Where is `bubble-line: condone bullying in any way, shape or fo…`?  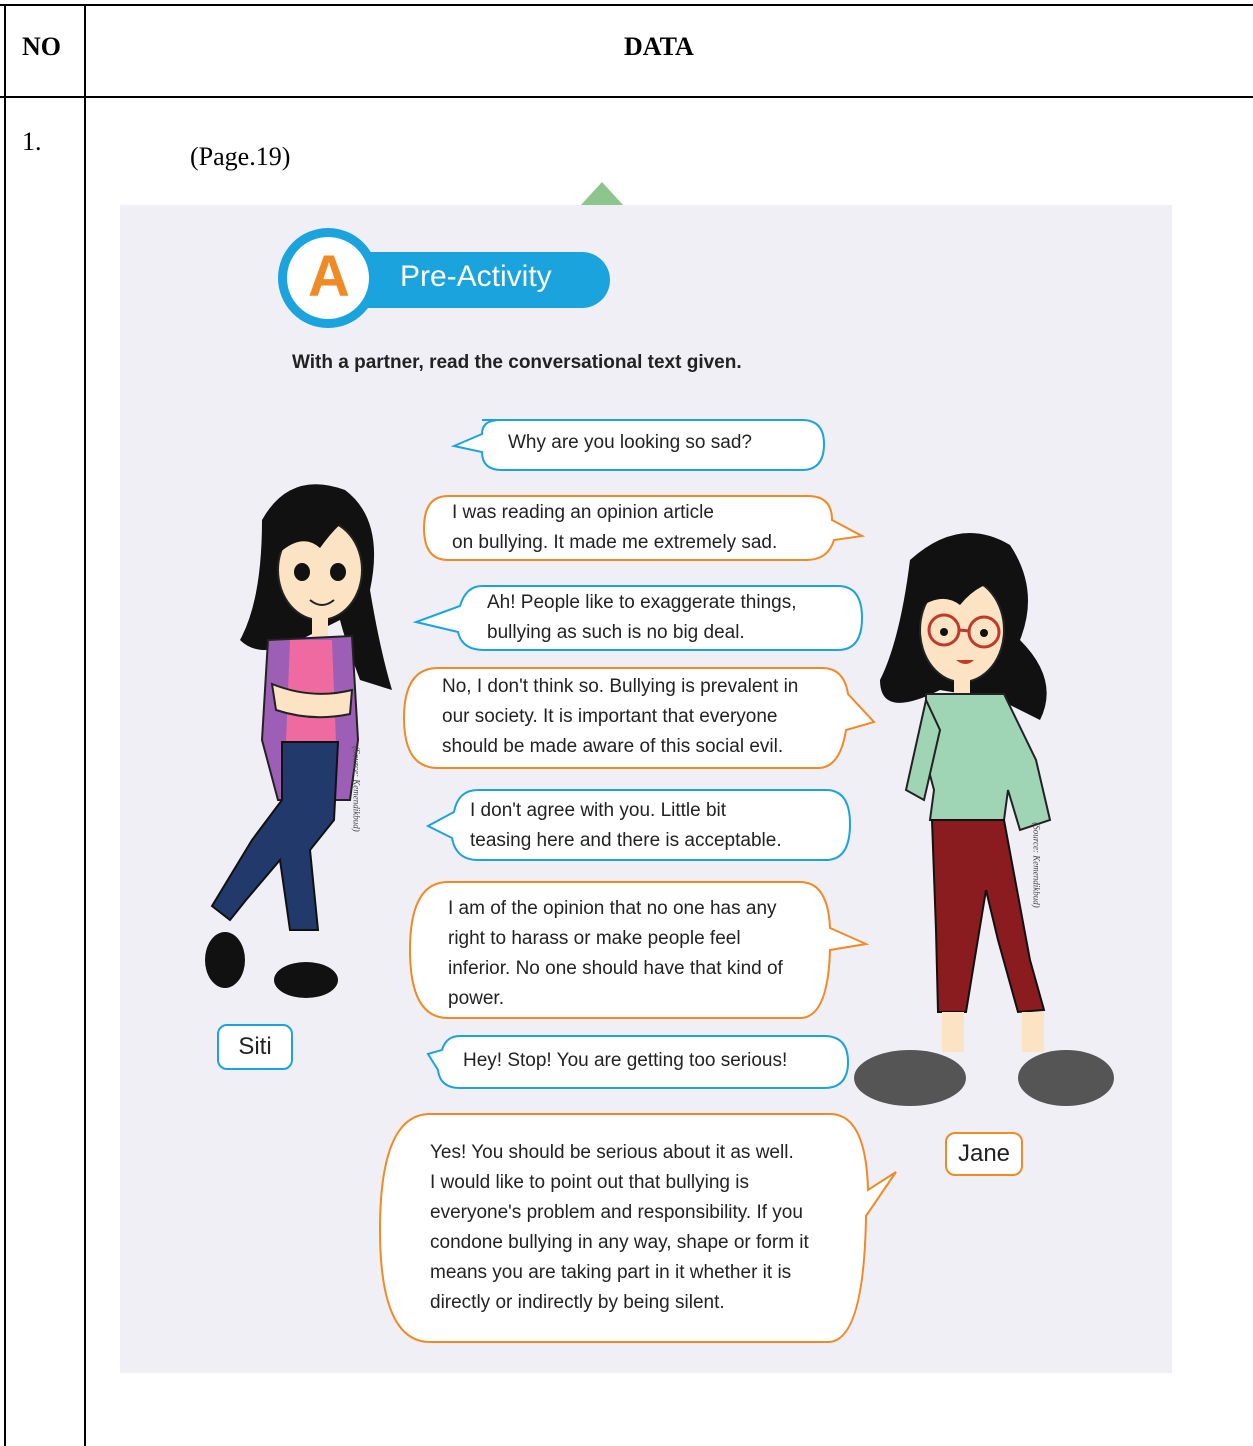 bubble-line: condone bullying in any way, shape or fo… is located at coordinates (619, 1242).